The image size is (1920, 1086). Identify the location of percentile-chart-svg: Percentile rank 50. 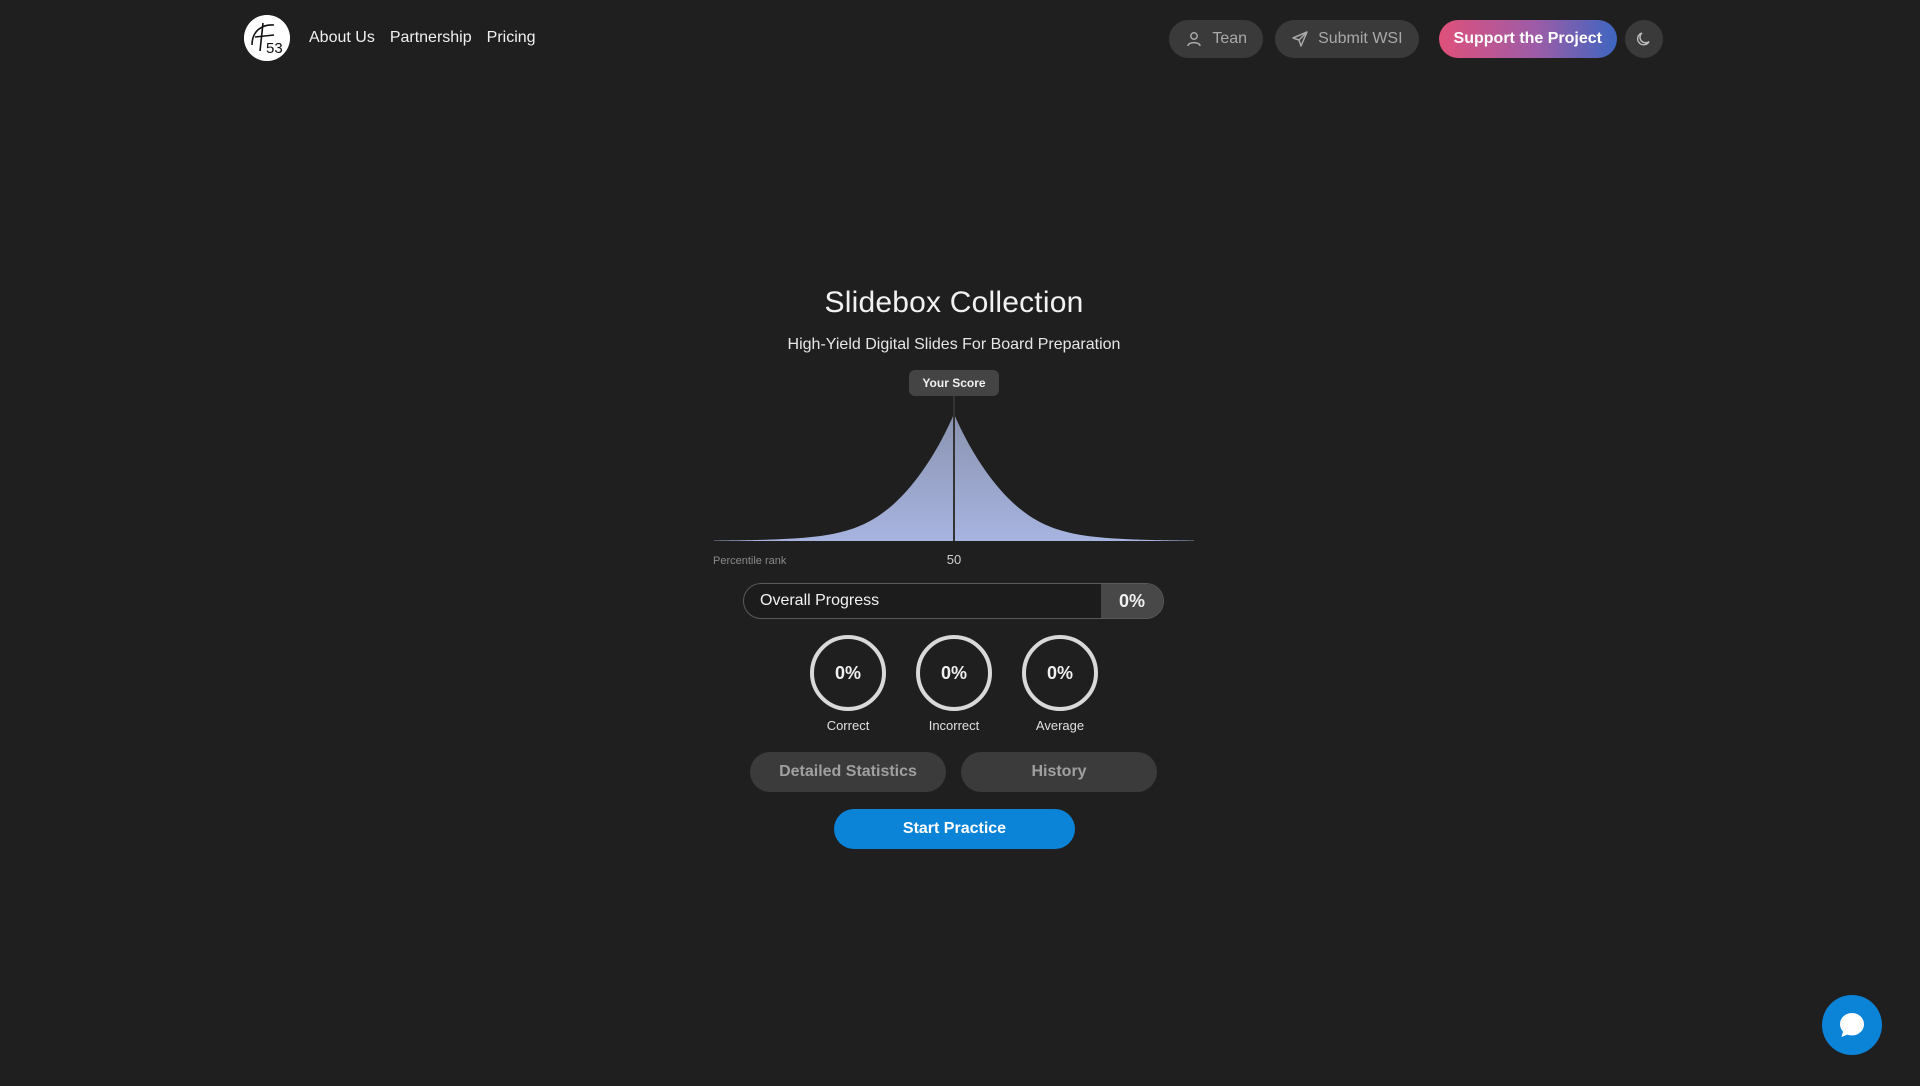
(953, 481).